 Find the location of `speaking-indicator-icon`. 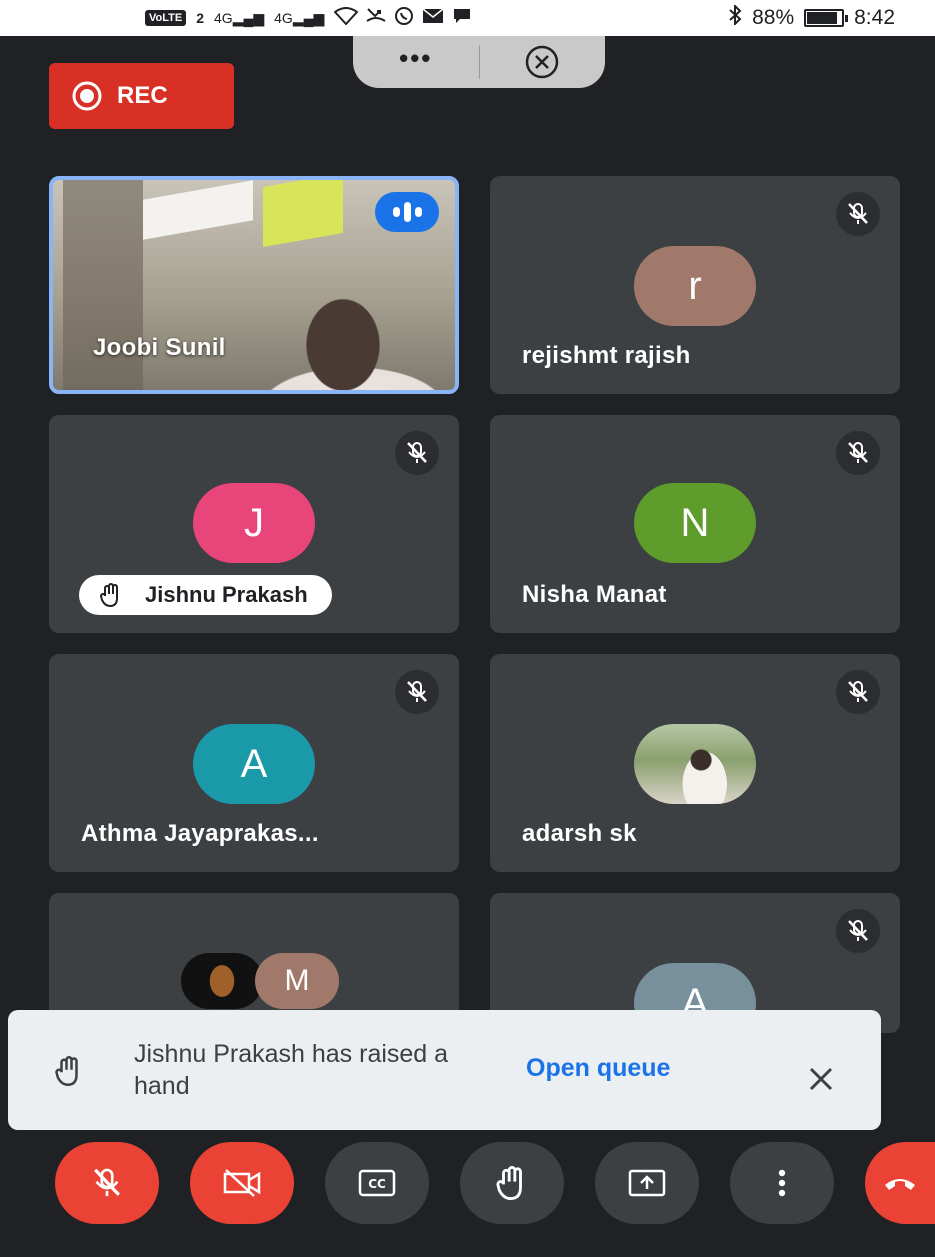

speaking-indicator-icon is located at coordinates (407, 212).